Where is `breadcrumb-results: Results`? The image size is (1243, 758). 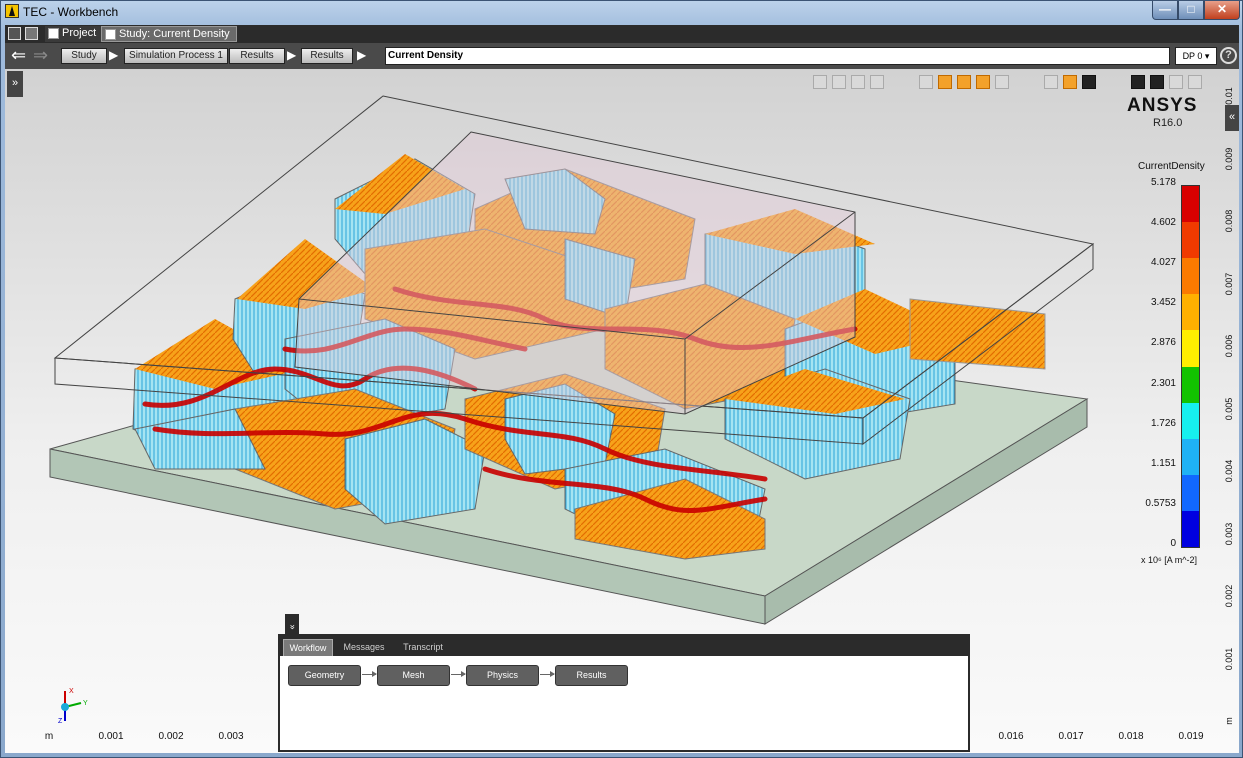
breadcrumb-results: Results is located at coordinates (257, 56).